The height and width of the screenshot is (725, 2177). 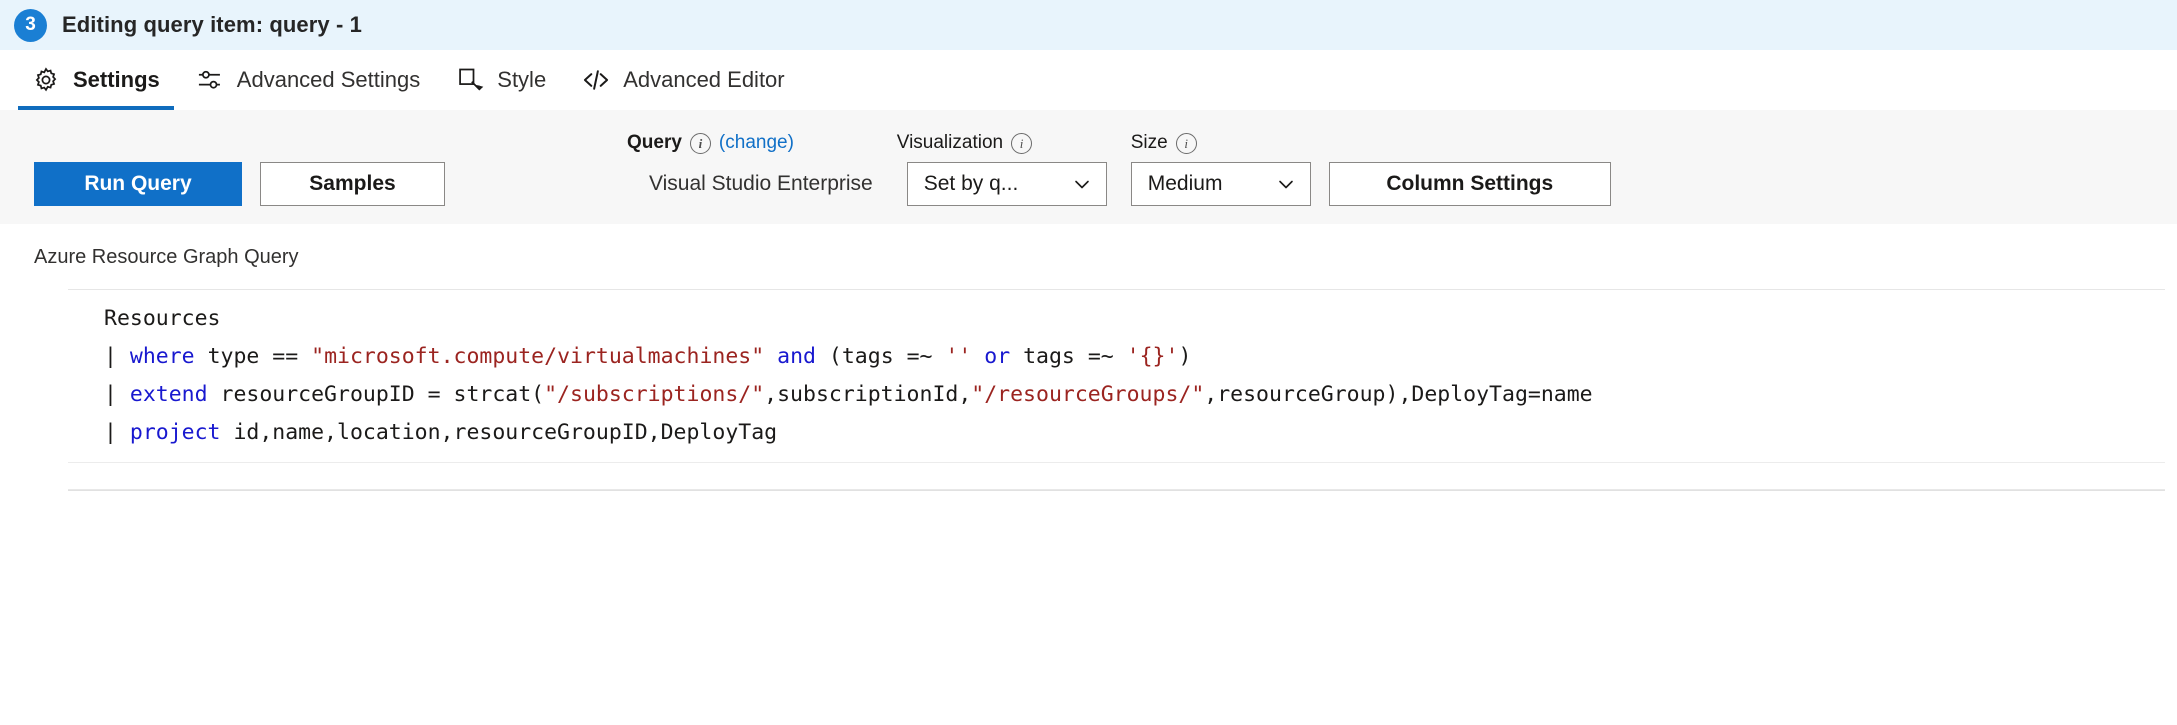 What do you see at coordinates (1185, 183) in the screenshot?
I see `size-value: Medium` at bounding box center [1185, 183].